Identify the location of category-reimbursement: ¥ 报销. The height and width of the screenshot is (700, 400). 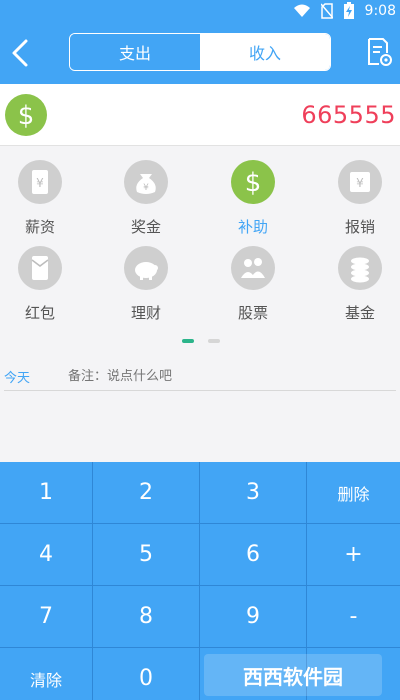
(360, 198).